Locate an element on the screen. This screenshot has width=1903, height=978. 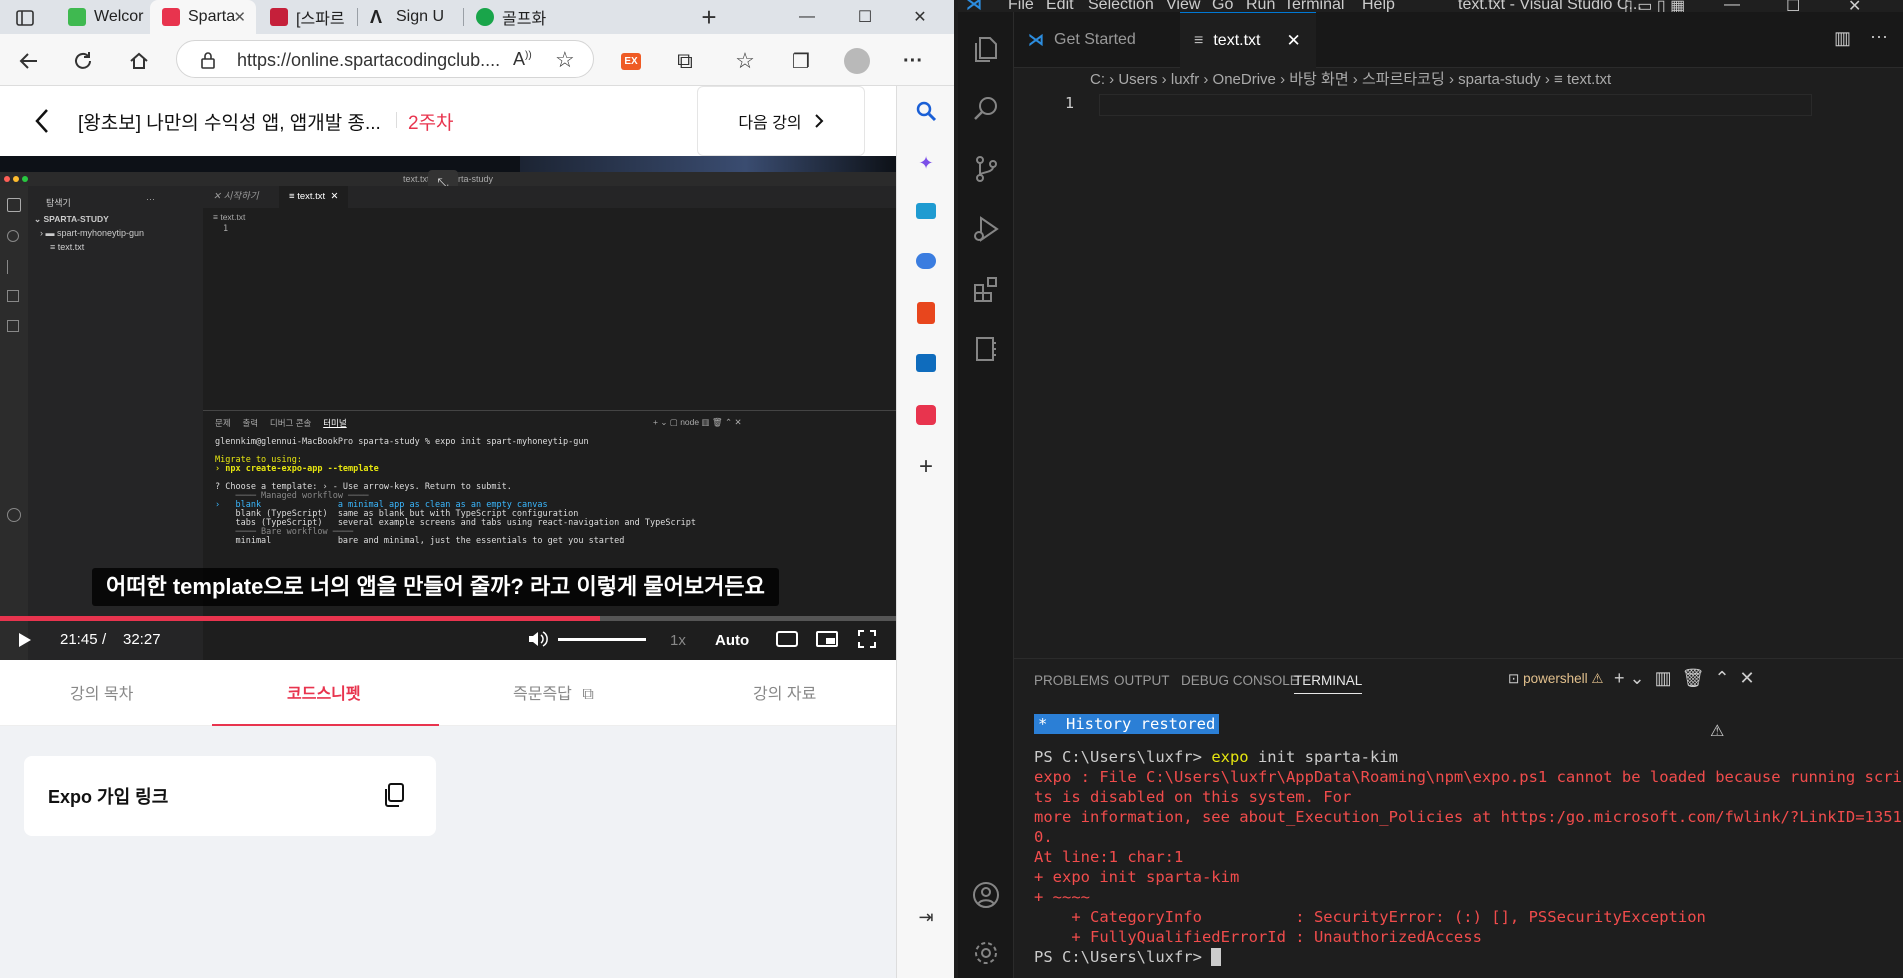
extension-ex-icon: EX is located at coordinates (631, 61).